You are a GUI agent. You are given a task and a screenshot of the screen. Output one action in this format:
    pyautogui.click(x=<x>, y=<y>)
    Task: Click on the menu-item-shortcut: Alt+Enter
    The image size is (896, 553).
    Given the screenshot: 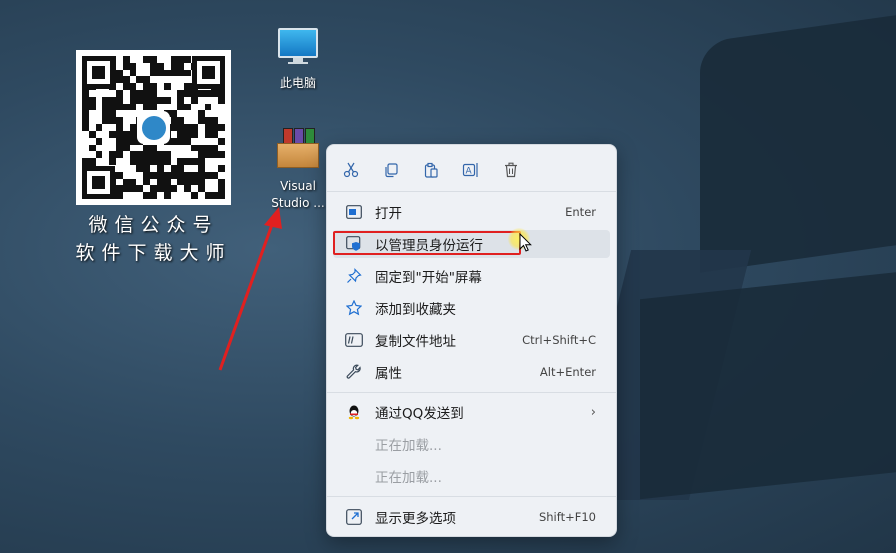 What is the action you would take?
    pyautogui.click(x=567, y=372)
    